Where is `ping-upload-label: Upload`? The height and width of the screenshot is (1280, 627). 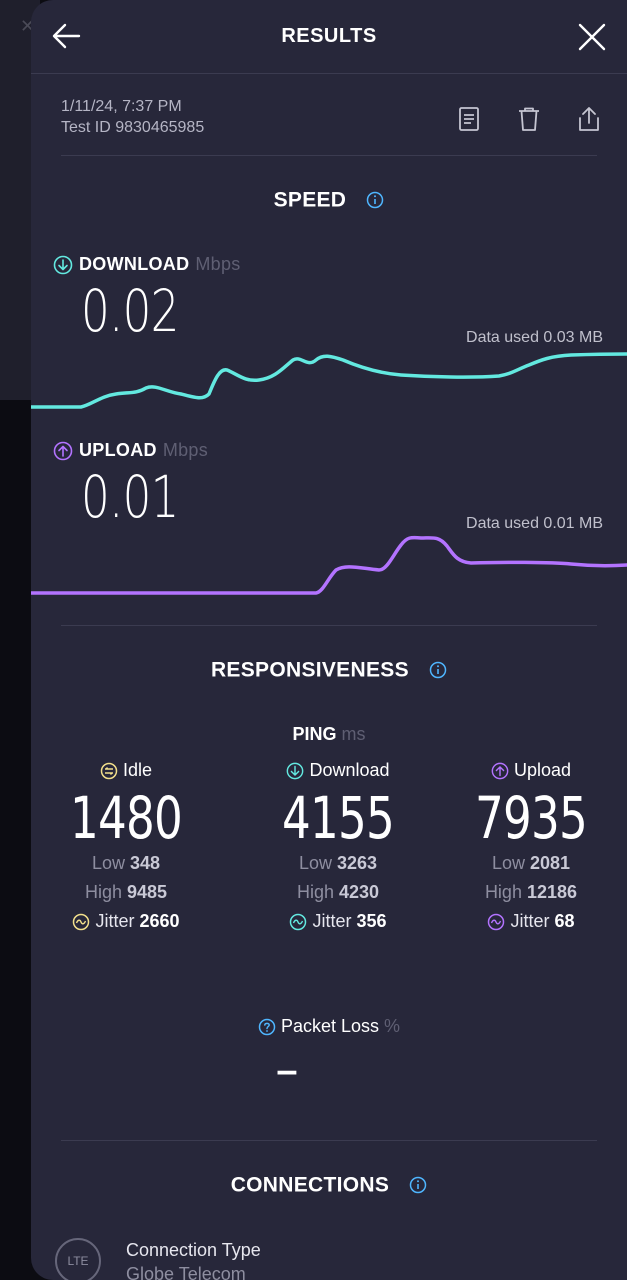
ping-upload-label: Upload is located at coordinates (542, 770).